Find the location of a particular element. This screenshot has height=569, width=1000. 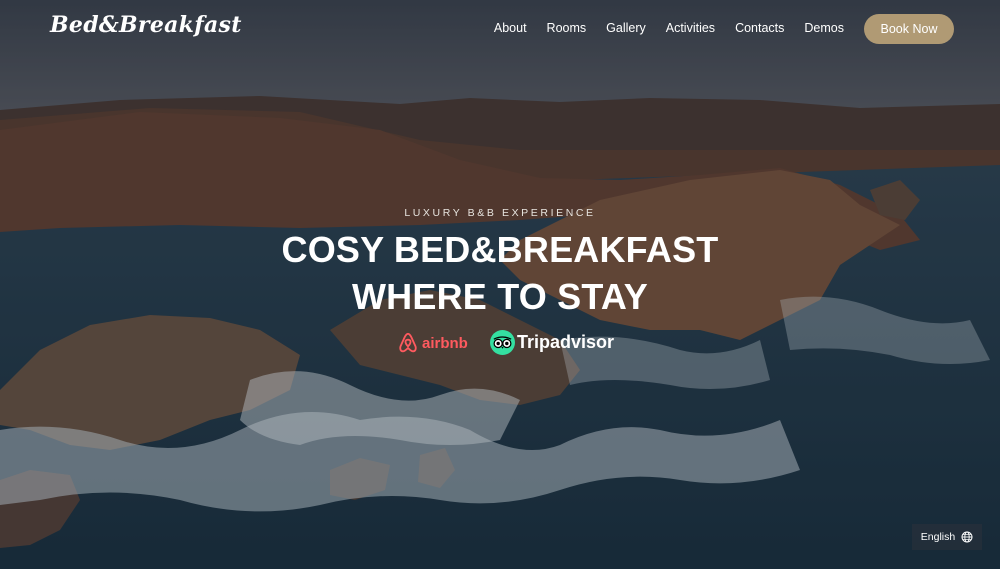

nav-item-gallery: Gallery is located at coordinates (626, 28).